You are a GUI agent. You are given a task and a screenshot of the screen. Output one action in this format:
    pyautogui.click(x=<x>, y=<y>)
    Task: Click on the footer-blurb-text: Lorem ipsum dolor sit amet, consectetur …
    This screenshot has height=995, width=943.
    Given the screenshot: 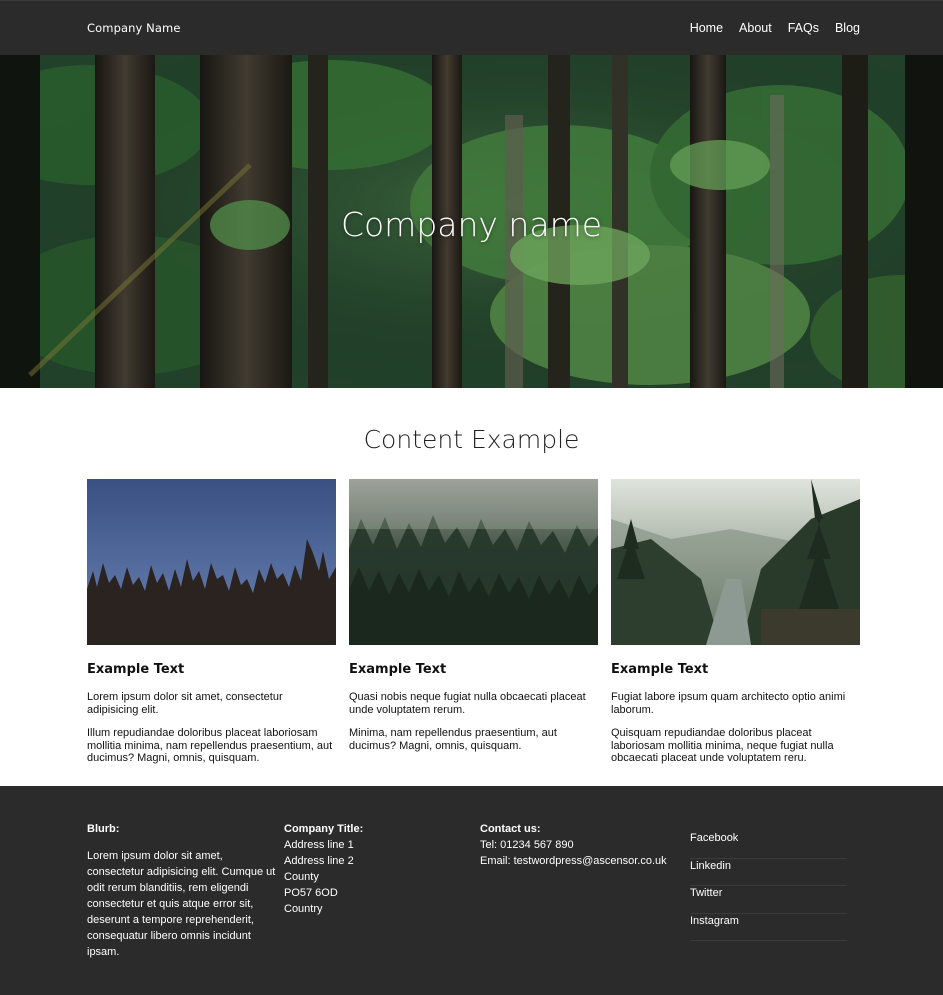 What is the action you would take?
    pyautogui.click(x=181, y=904)
    